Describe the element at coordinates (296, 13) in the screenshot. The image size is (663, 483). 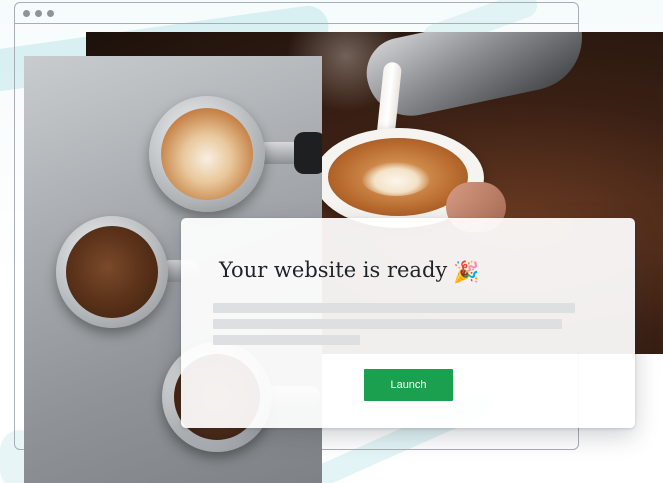
I see `browser-title-bar` at that location.